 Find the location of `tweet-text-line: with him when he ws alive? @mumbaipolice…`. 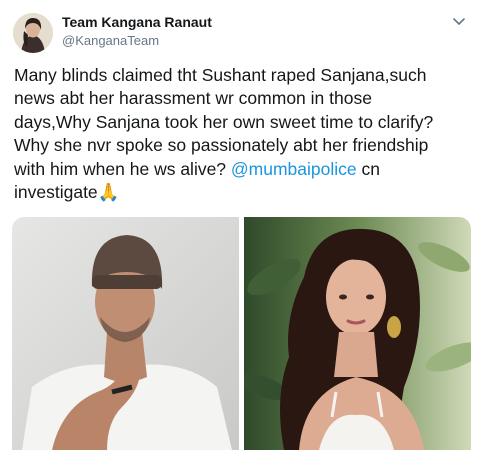

tweet-text-line: with him when he ws alive? @mumbaipolice… is located at coordinates (244, 169).